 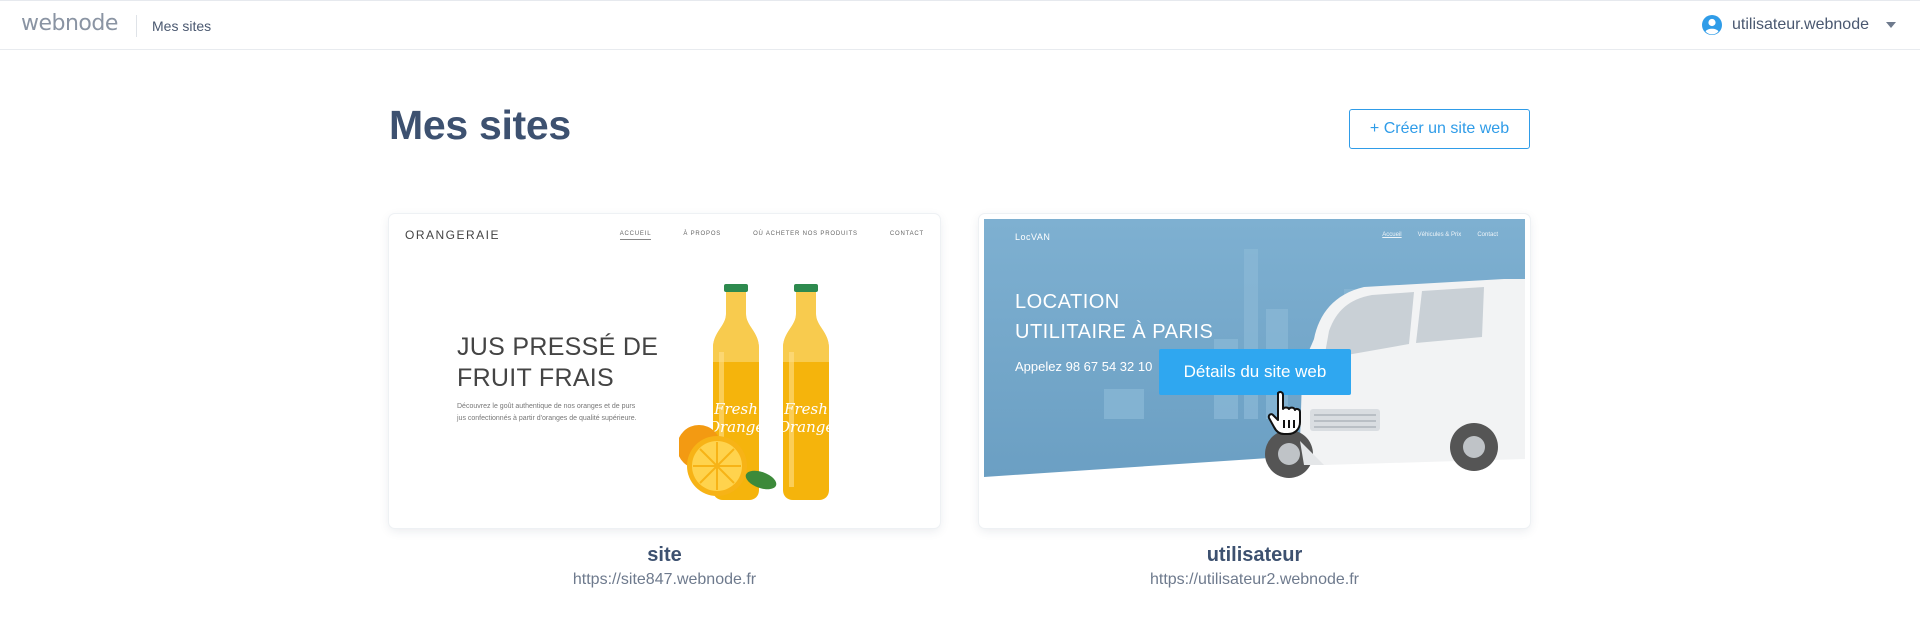 What do you see at coordinates (1392, 235) in the screenshot?
I see `preview-nav-item: Accueil` at bounding box center [1392, 235].